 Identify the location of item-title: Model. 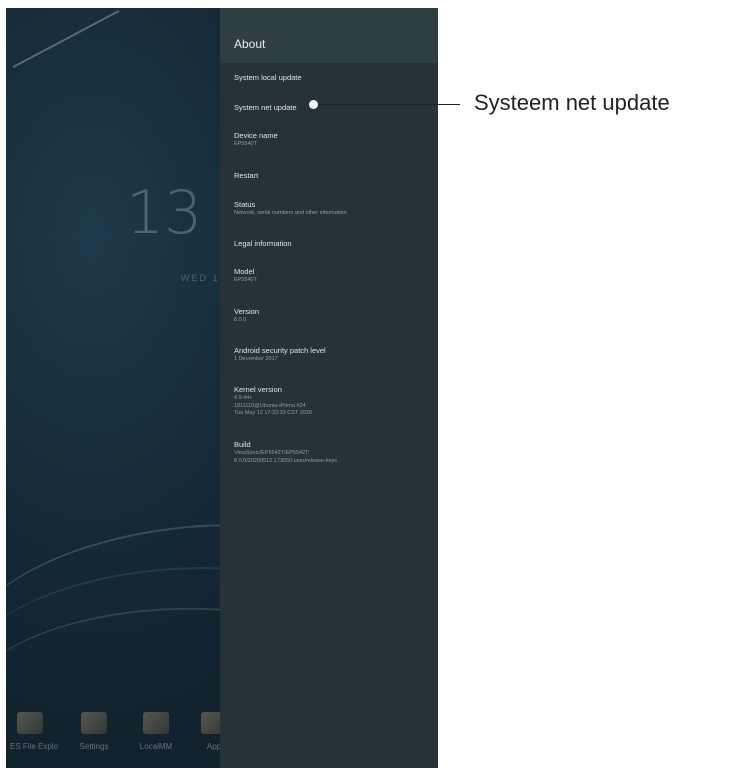
(244, 271).